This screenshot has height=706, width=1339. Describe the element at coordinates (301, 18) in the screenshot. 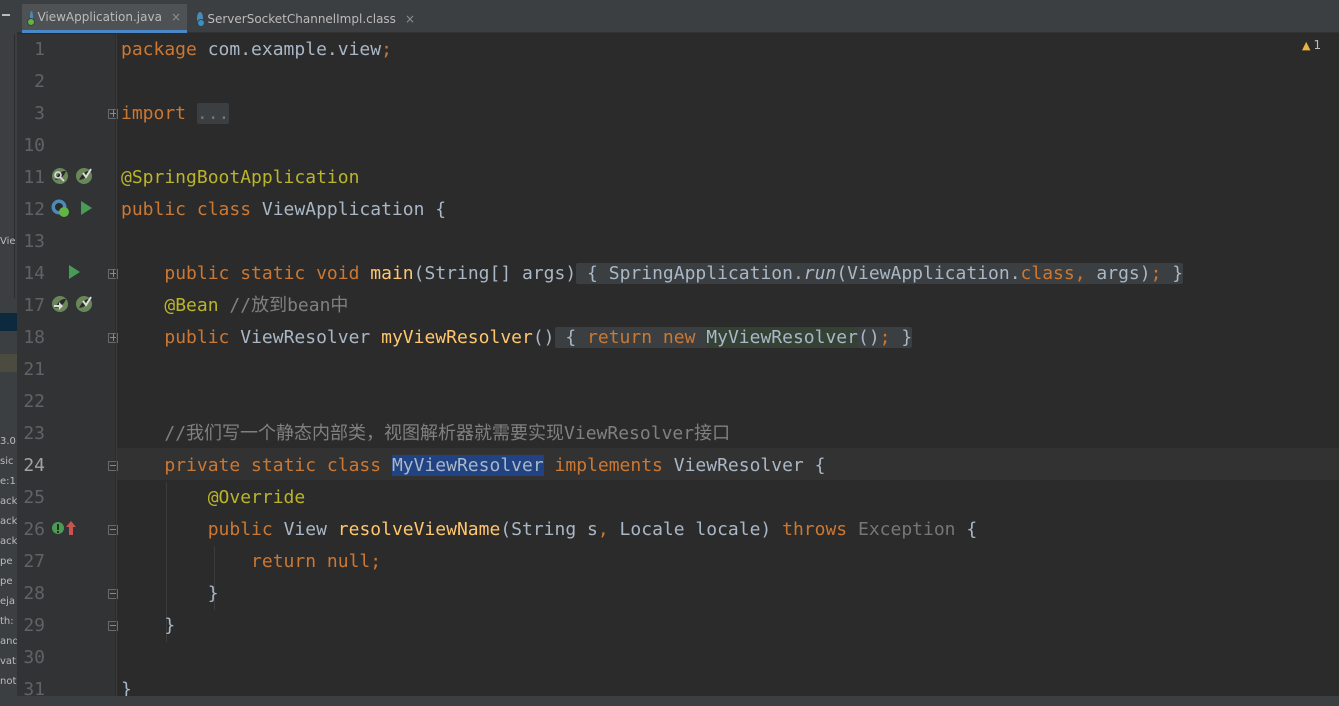

I see `tab-label: ServerSocketChannelImpl.class` at that location.